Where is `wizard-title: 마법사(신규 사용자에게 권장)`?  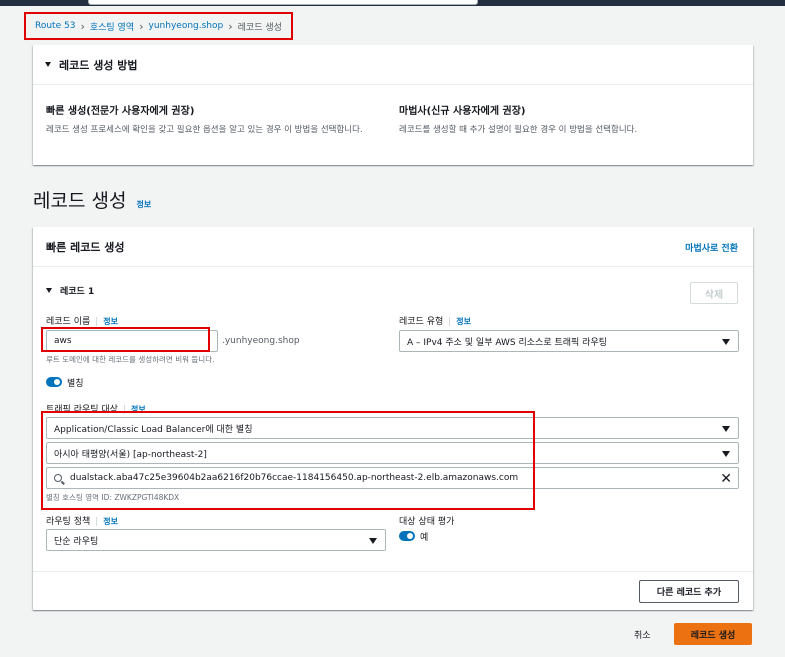 wizard-title: 마법사(신규 사용자에게 권장) is located at coordinates (462, 111).